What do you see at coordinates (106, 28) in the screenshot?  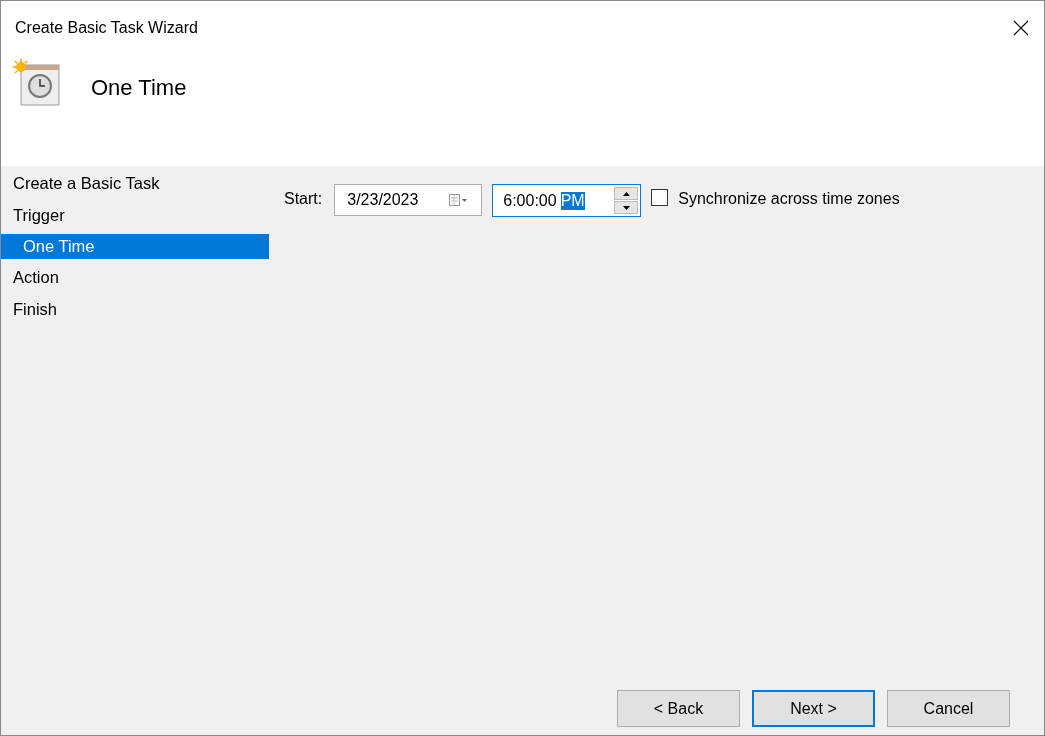 I see `window-title: Create Basic Task Wizard` at bounding box center [106, 28].